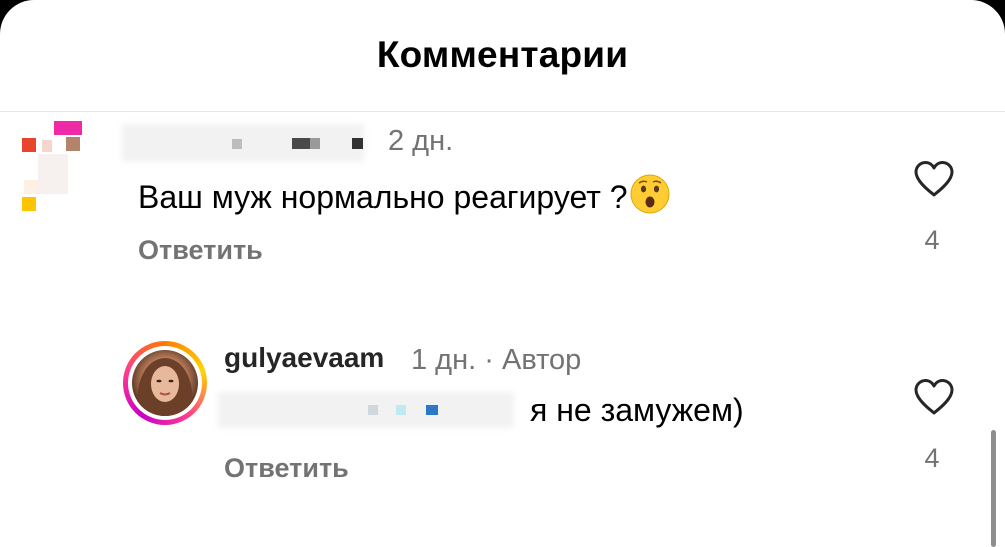 The image size is (1005, 547). What do you see at coordinates (502, 111) in the screenshot?
I see `header-divider` at bounding box center [502, 111].